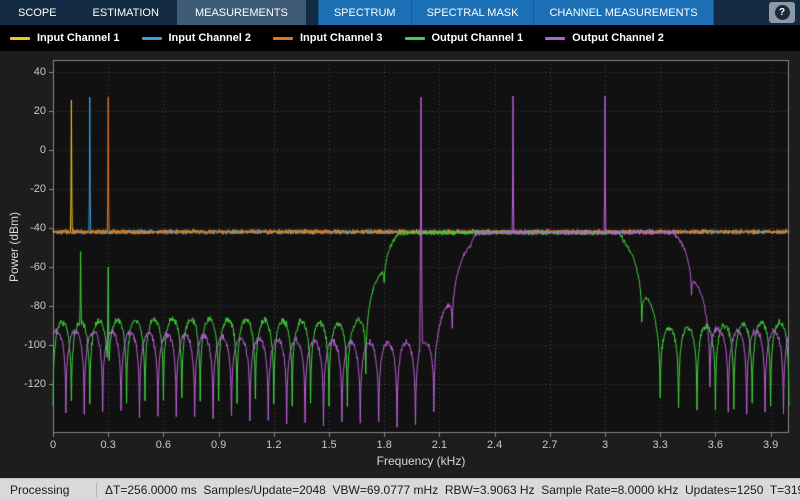 This screenshot has width=800, height=500. I want to click on x-tick-label: 3.9, so click(770, 445).